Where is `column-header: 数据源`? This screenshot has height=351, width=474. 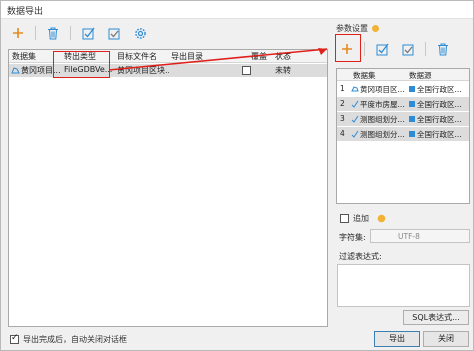
column-header: 数据源 is located at coordinates (420, 75).